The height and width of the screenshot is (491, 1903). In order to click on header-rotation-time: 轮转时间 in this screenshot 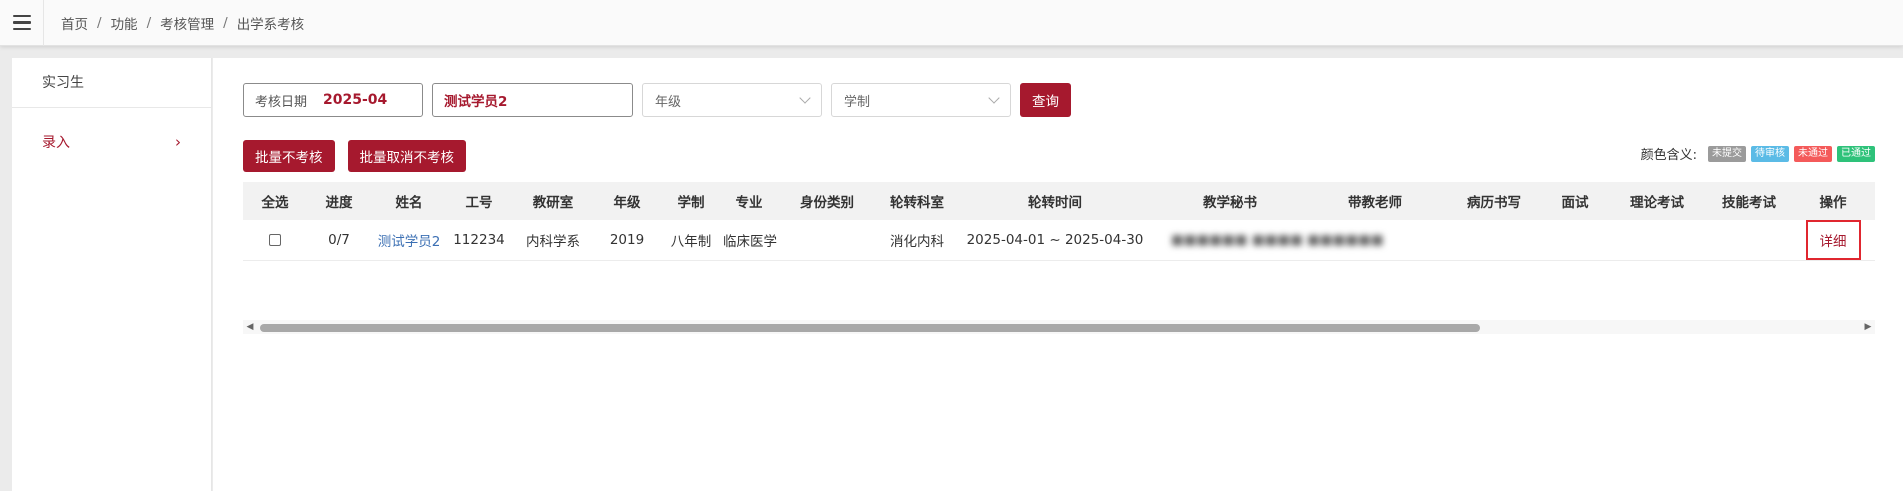, I will do `click(1055, 203)`.